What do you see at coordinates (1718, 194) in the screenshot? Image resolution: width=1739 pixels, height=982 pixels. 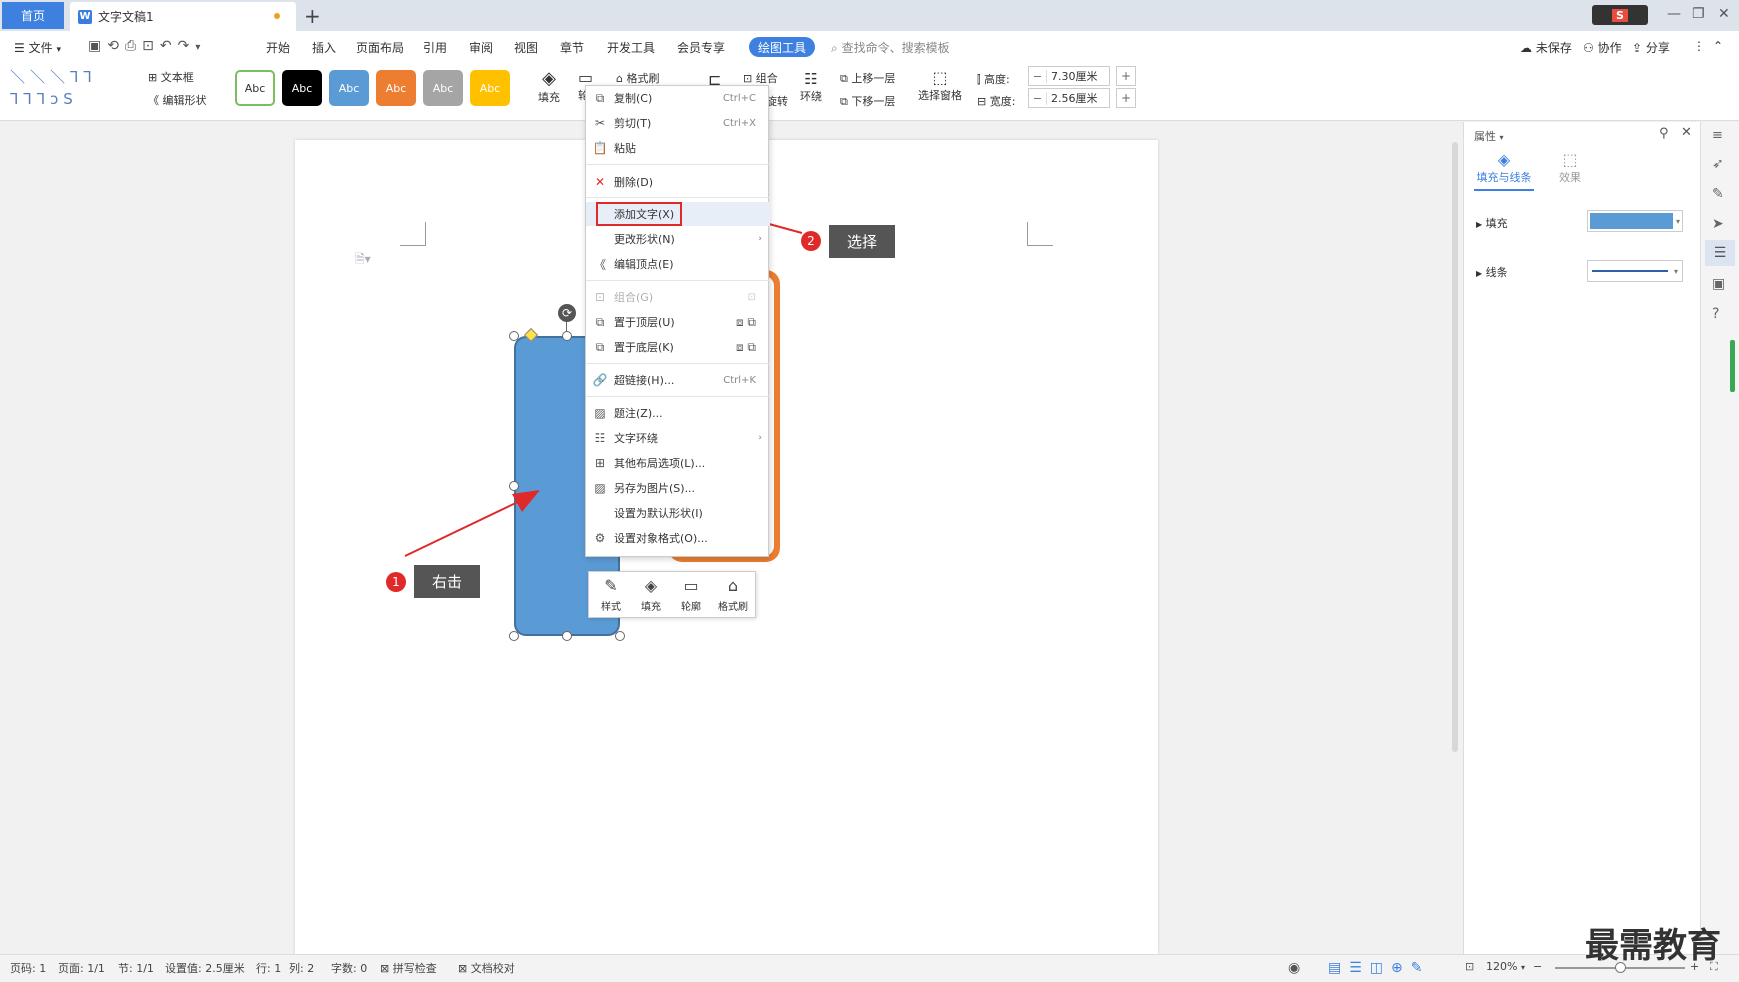 I see `pen-icon: ✎` at bounding box center [1718, 194].